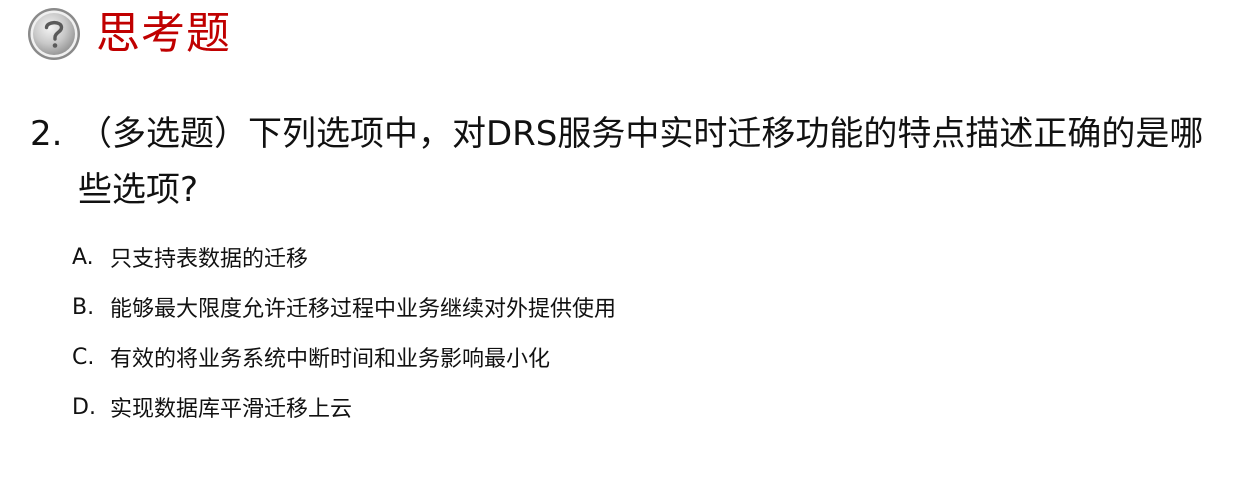  I want to click on option-b: B. 能够最大限度允许迁移过程中业务继续对外提供使用, so click(622, 307).